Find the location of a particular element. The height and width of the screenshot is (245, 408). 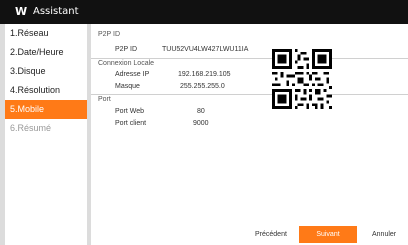

sidebar-item-date-heure: 2.Date/Heure is located at coordinates (46, 52).